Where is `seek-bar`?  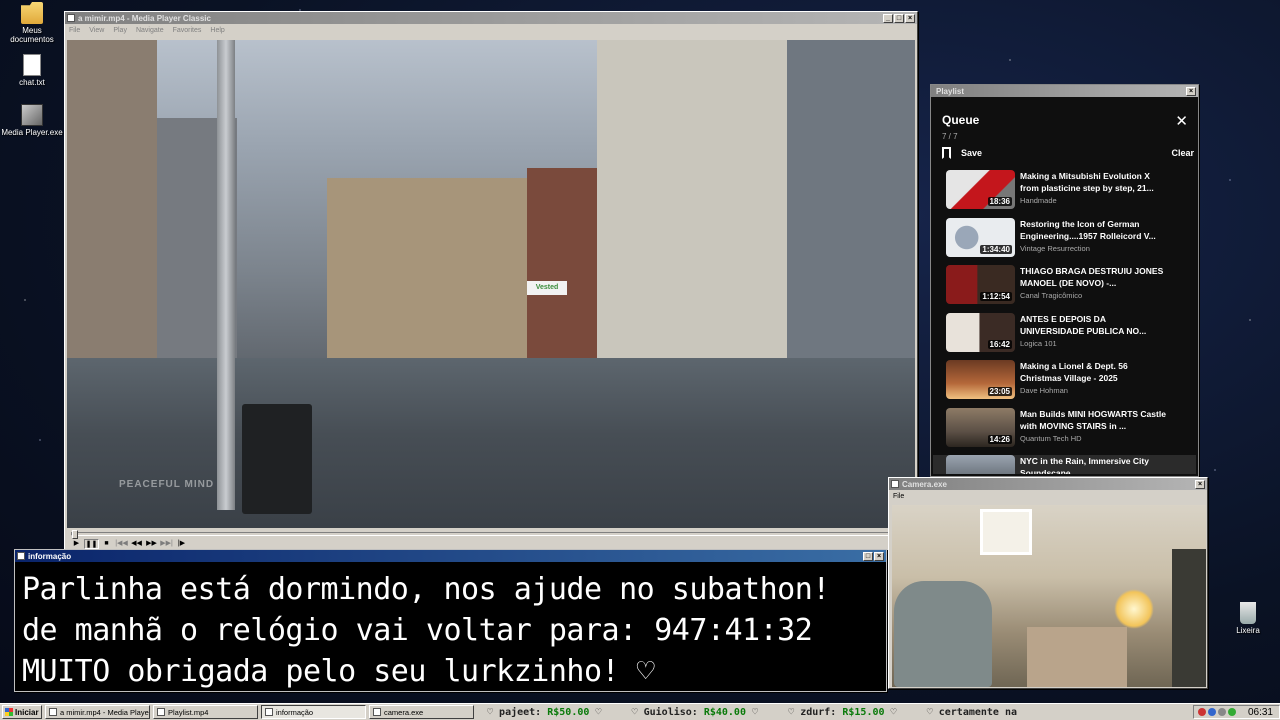
seek-bar is located at coordinates (489, 534).